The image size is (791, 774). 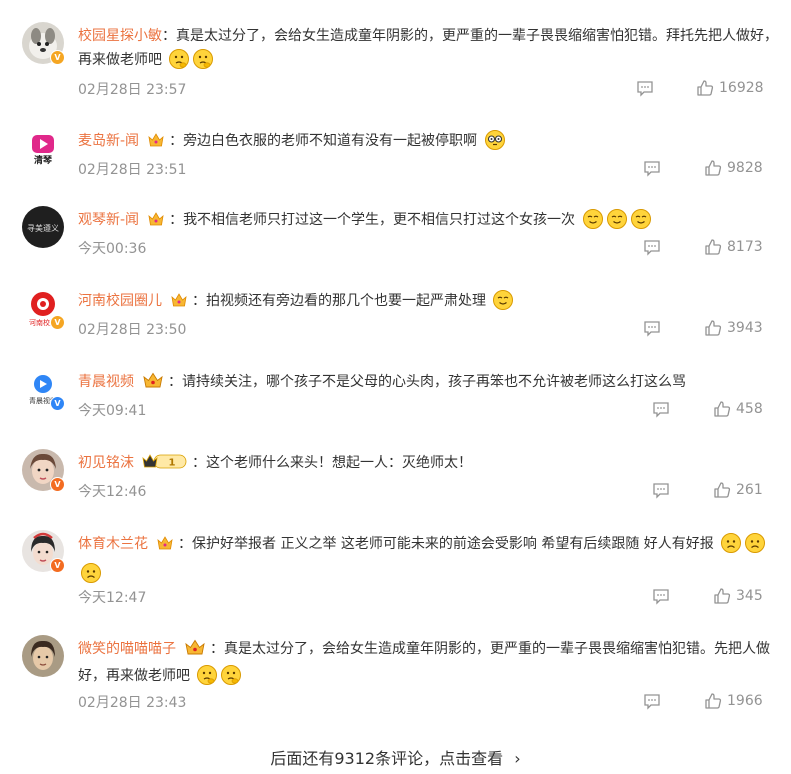 What do you see at coordinates (132, 703) in the screenshot?
I see `comment-time: 02月28日 23:43` at bounding box center [132, 703].